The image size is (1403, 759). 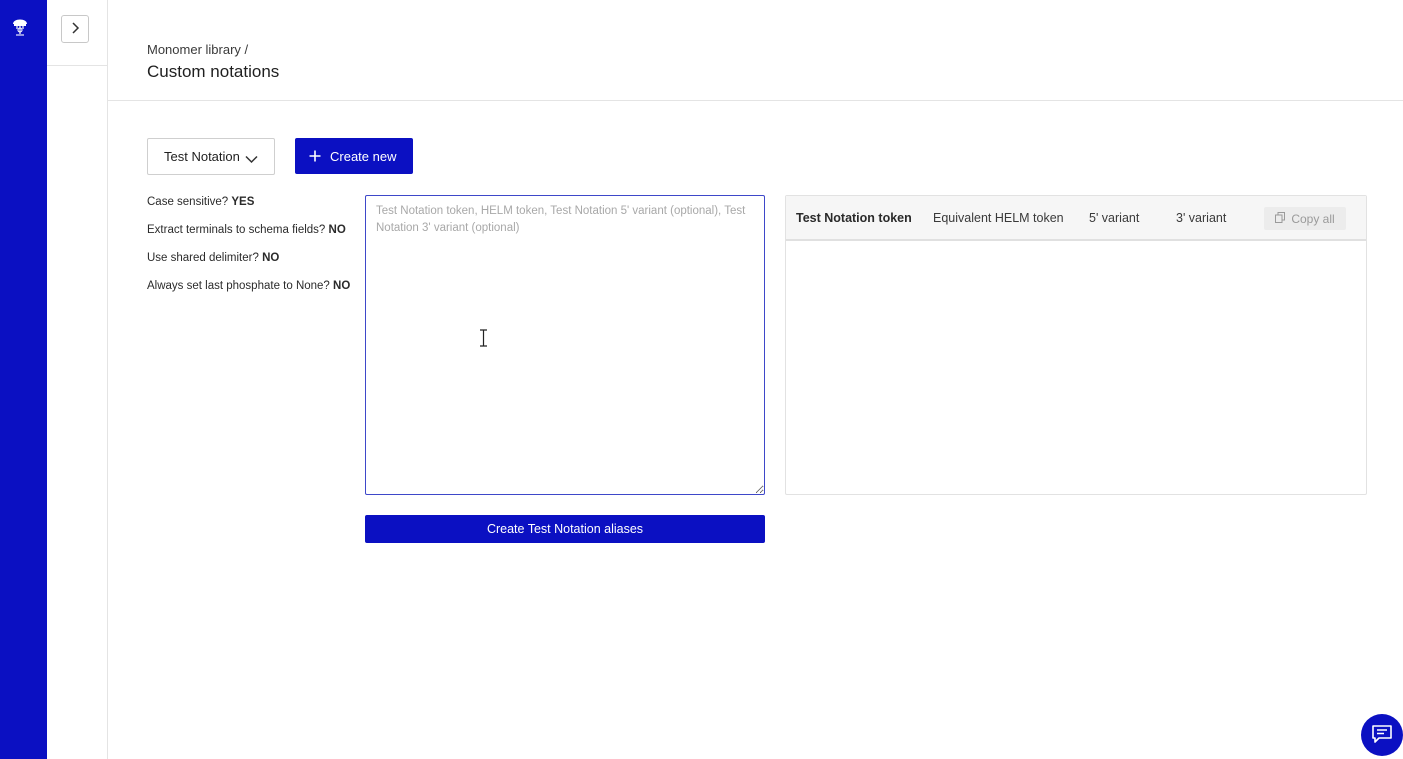 What do you see at coordinates (565, 529) in the screenshot?
I see `create-aliases-button: Create Test Notation aliases` at bounding box center [565, 529].